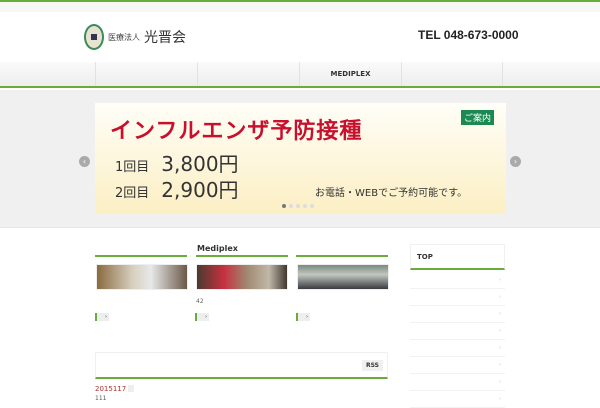 The width and height of the screenshot is (600, 408). Describe the element at coordinates (242, 250) in the screenshot. I see `column-heading-mediplex: Mediplex` at that location.